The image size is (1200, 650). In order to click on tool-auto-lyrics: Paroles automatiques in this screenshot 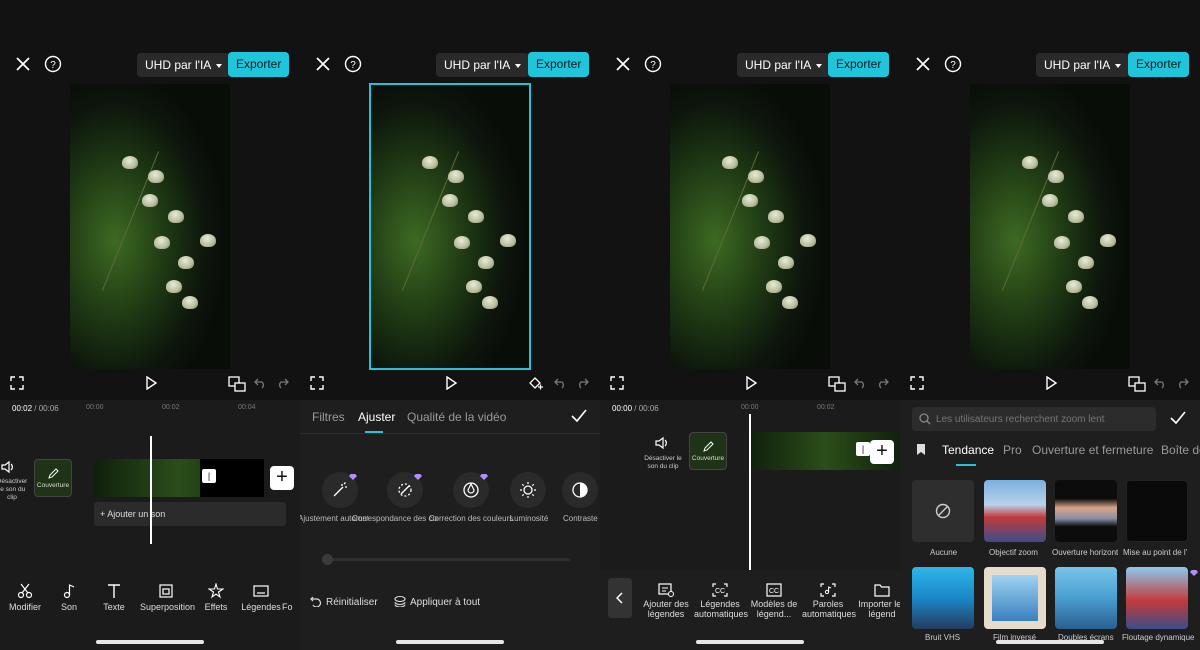, I will do `click(829, 601)`.